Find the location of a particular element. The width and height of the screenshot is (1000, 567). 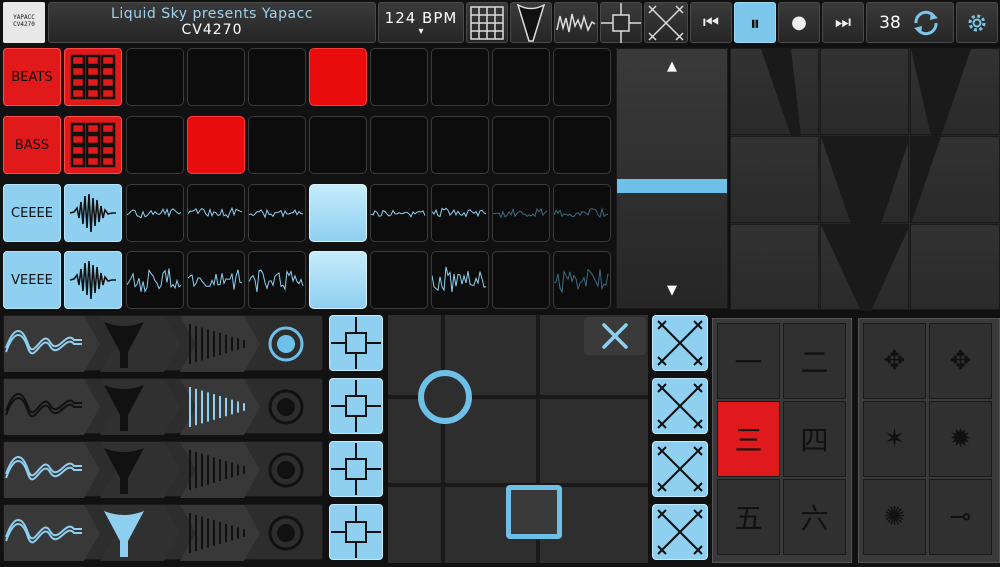

fader-down-arrow: ▼ is located at coordinates (672, 290).